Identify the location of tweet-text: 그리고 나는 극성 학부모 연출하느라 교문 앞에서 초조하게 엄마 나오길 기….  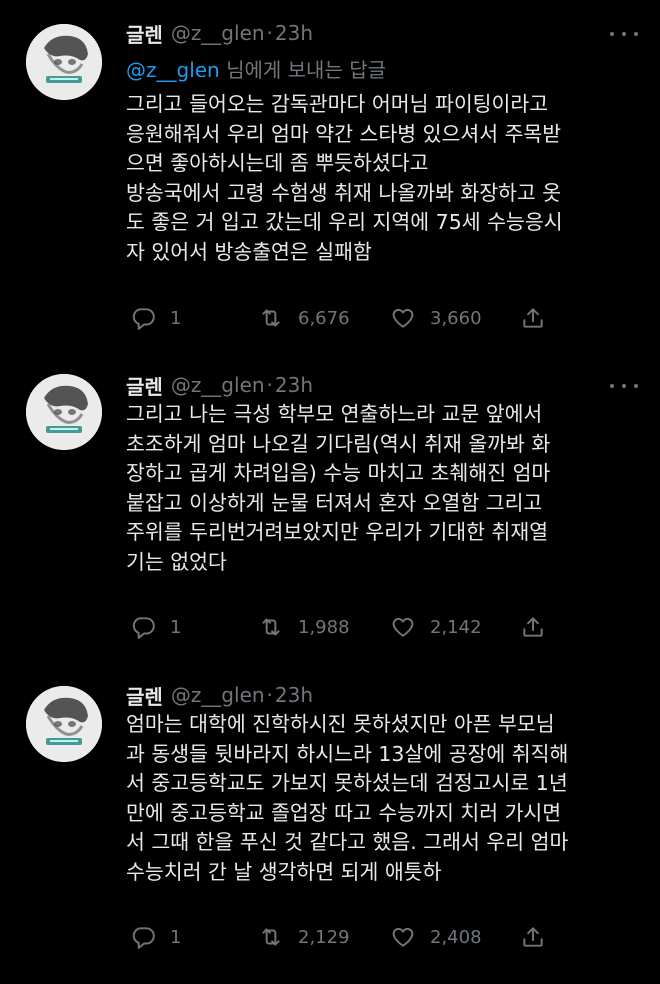
(386, 488).